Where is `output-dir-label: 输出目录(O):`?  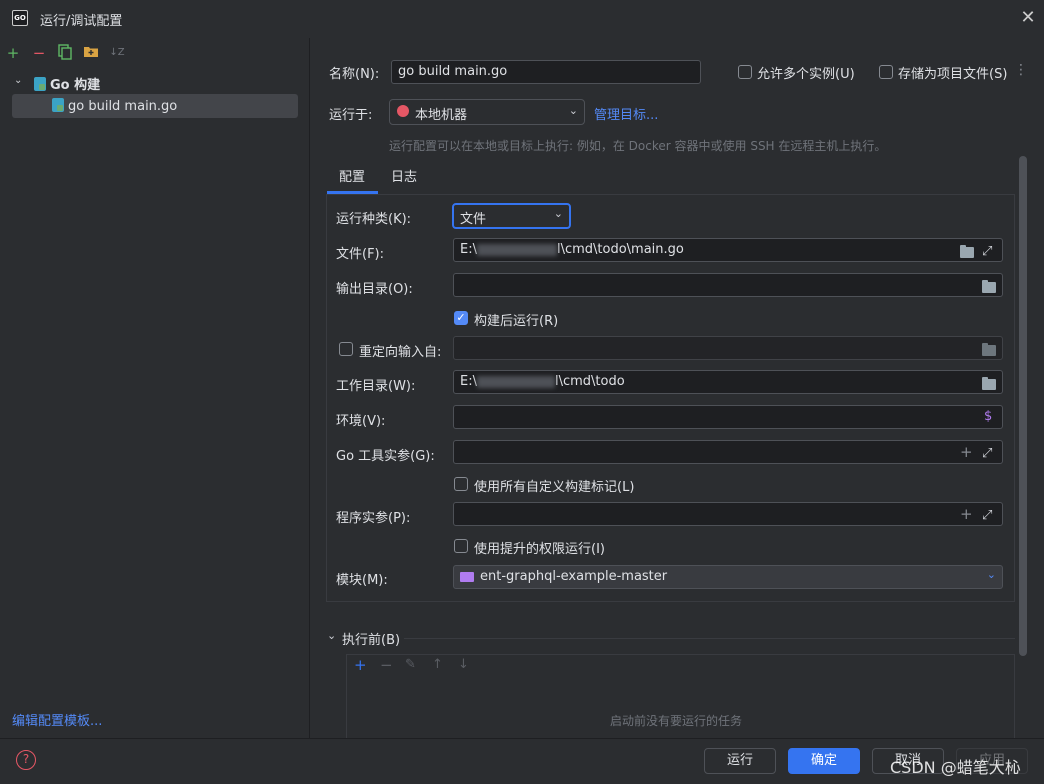 output-dir-label: 输出目录(O): is located at coordinates (374, 289).